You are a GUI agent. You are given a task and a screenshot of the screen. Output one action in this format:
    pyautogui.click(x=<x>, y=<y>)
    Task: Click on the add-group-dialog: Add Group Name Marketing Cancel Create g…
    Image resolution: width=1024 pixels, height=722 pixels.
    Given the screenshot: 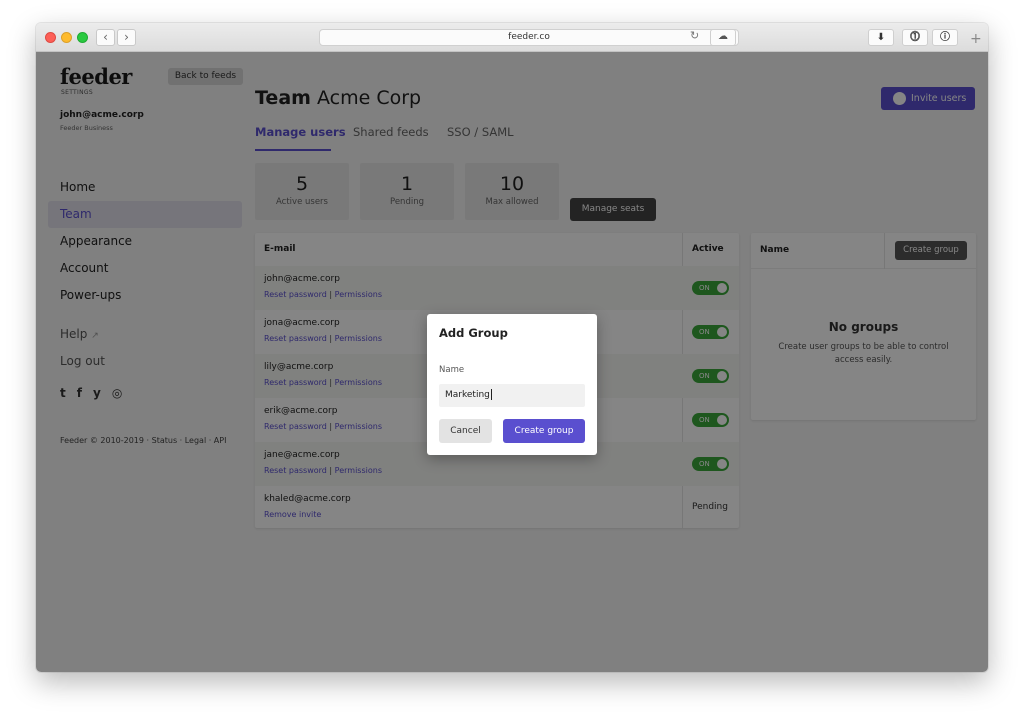 What is the action you would take?
    pyautogui.click(x=512, y=384)
    